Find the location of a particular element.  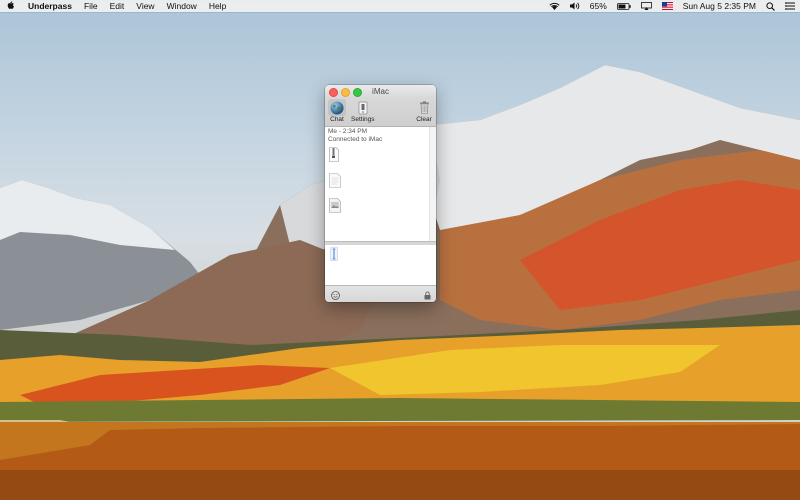

menu-file: File is located at coordinates (91, 6).